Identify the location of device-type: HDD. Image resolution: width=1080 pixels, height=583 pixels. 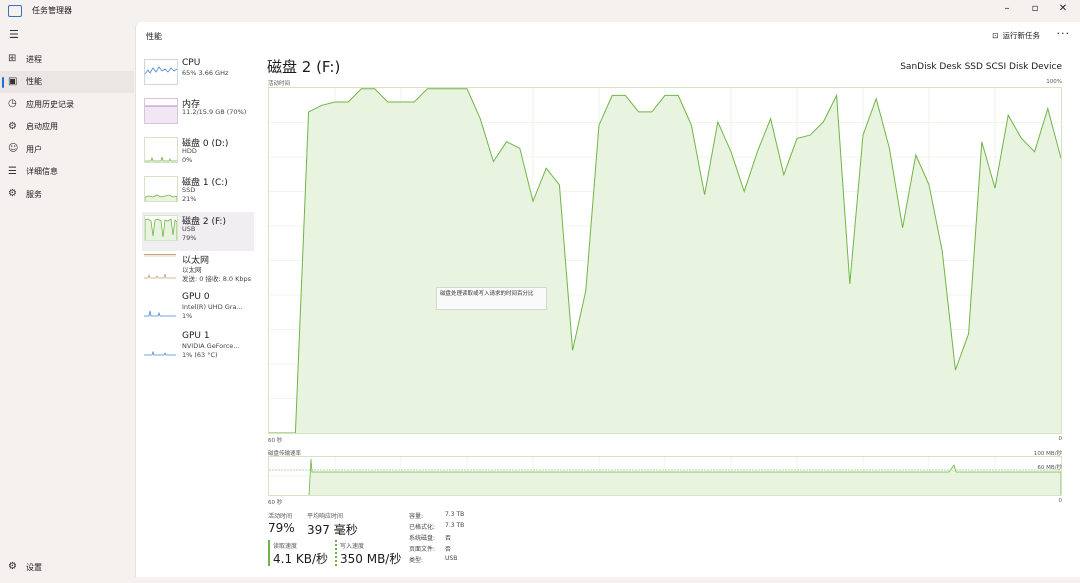
(189, 151).